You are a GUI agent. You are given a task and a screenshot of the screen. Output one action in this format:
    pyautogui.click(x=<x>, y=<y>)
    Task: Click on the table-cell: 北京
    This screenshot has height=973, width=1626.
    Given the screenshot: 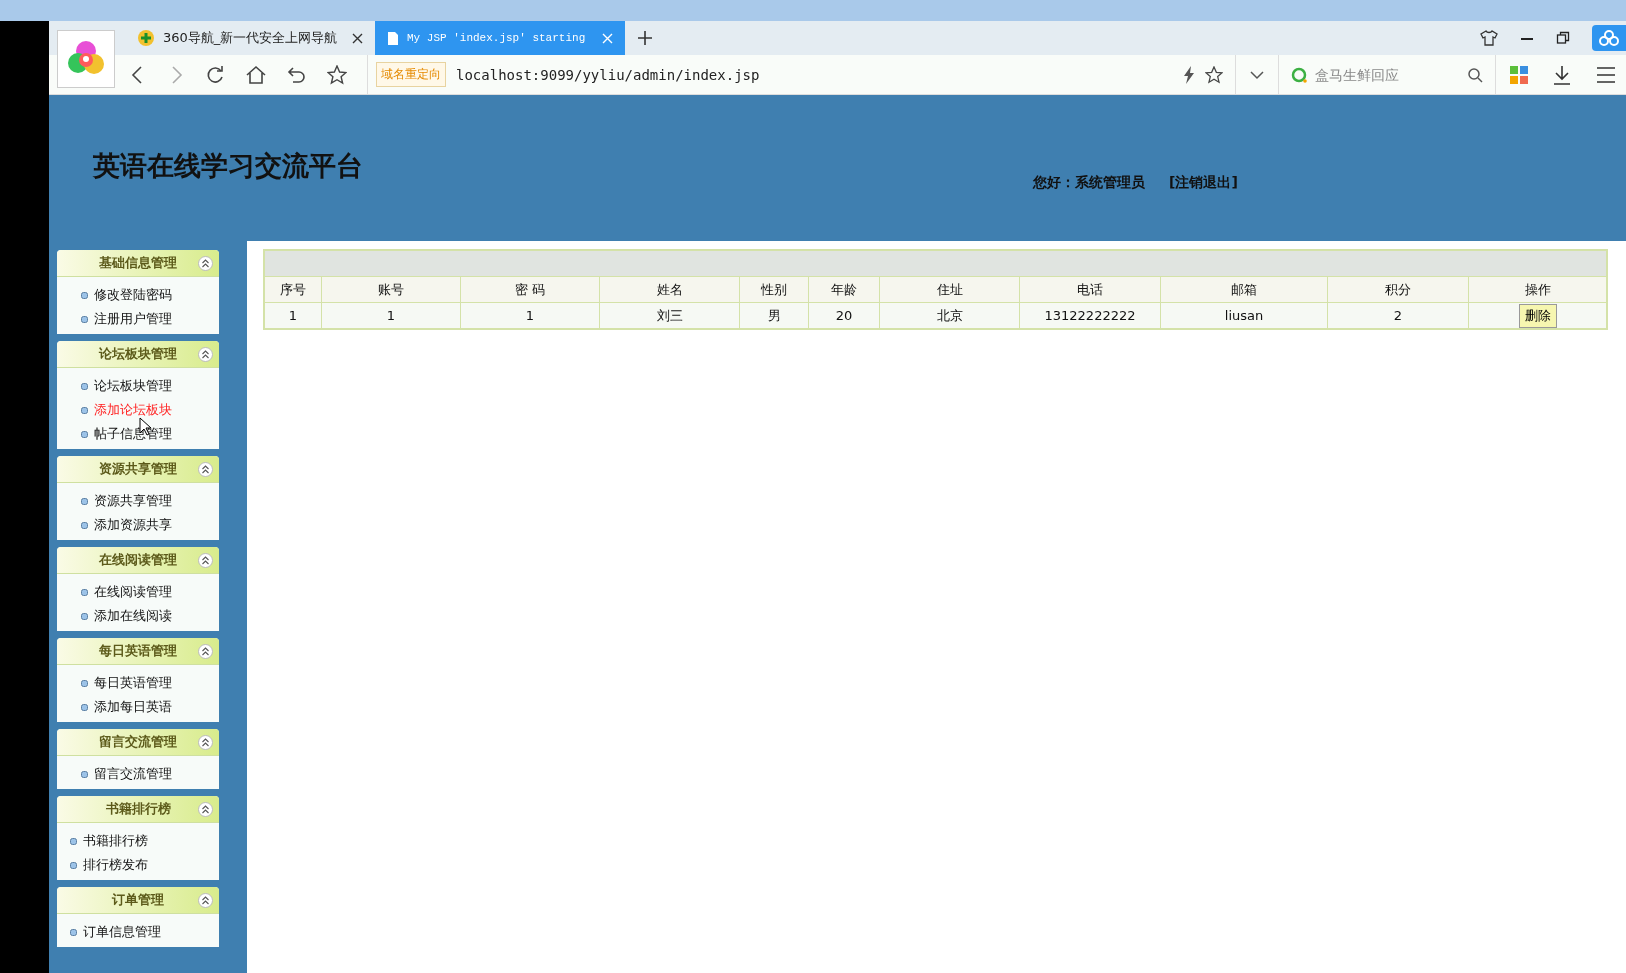 What is the action you would take?
    pyautogui.click(x=949, y=315)
    